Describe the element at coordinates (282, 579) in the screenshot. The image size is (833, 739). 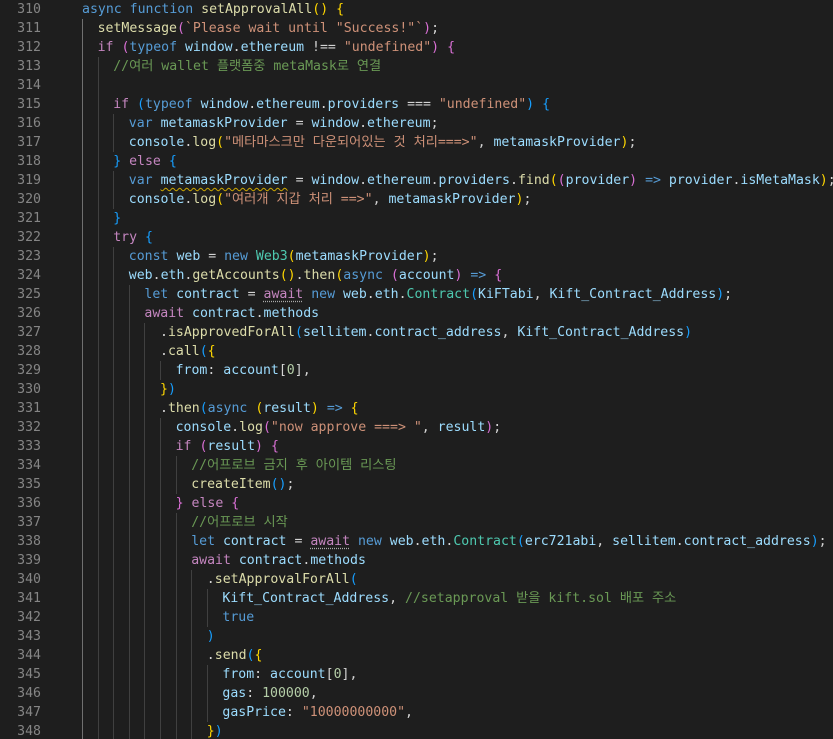
I see `code-token: setApprovalForAll` at that location.